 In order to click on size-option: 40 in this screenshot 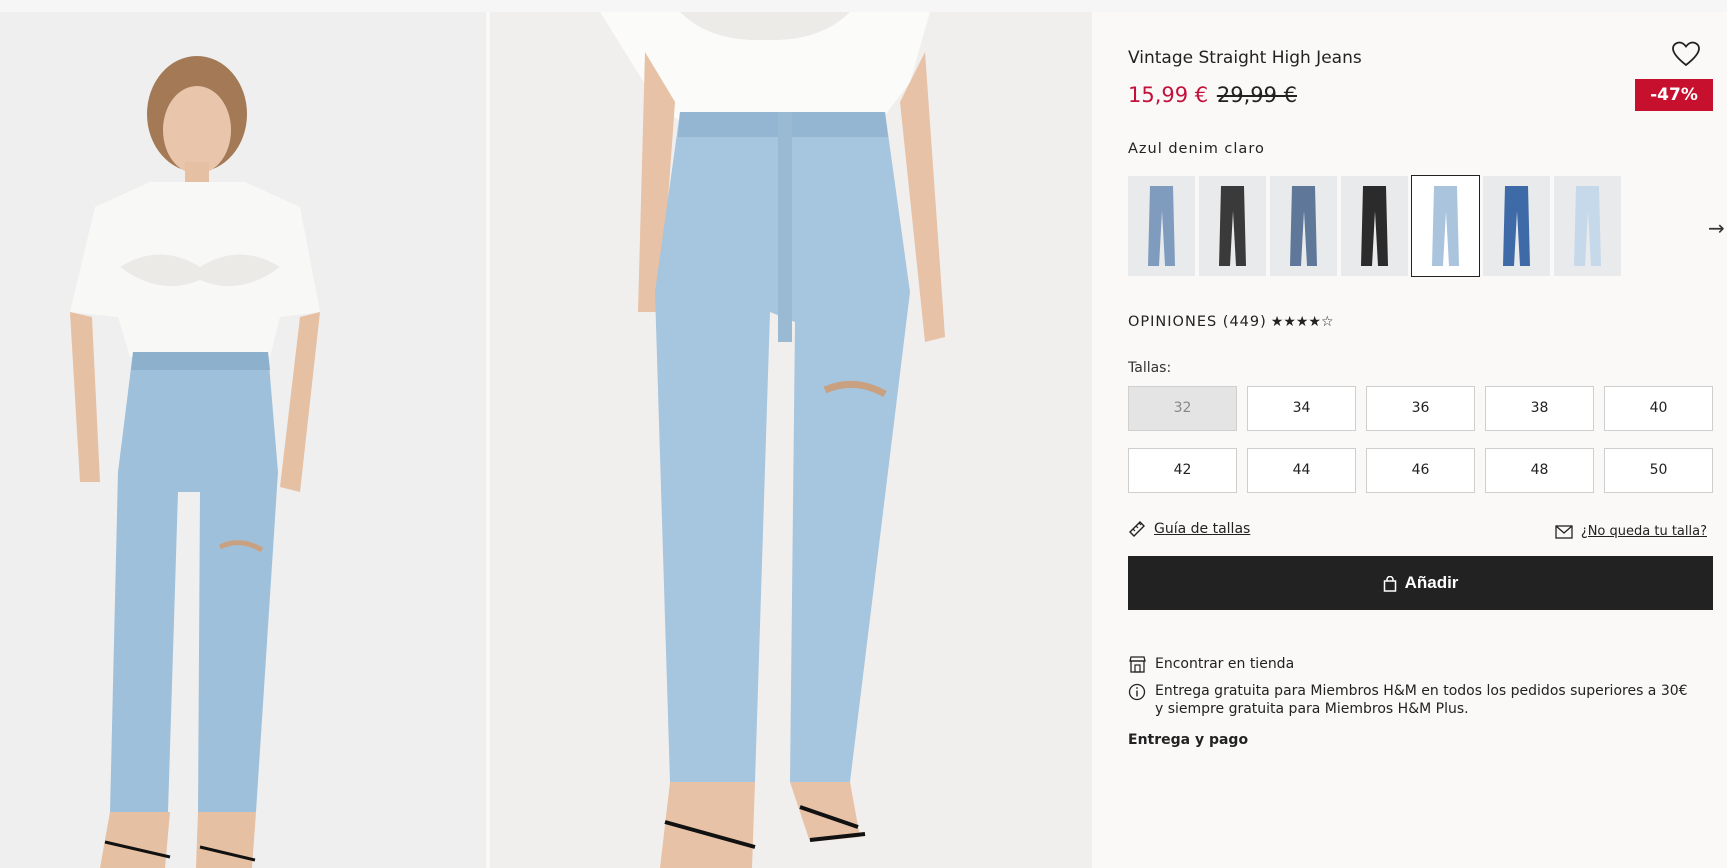, I will do `click(1658, 408)`.